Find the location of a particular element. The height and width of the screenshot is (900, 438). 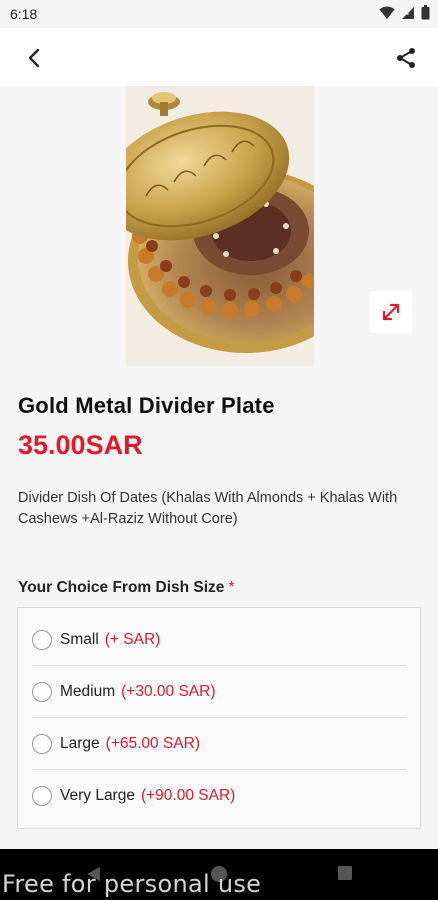

cell-signal-icon is located at coordinates (408, 12).